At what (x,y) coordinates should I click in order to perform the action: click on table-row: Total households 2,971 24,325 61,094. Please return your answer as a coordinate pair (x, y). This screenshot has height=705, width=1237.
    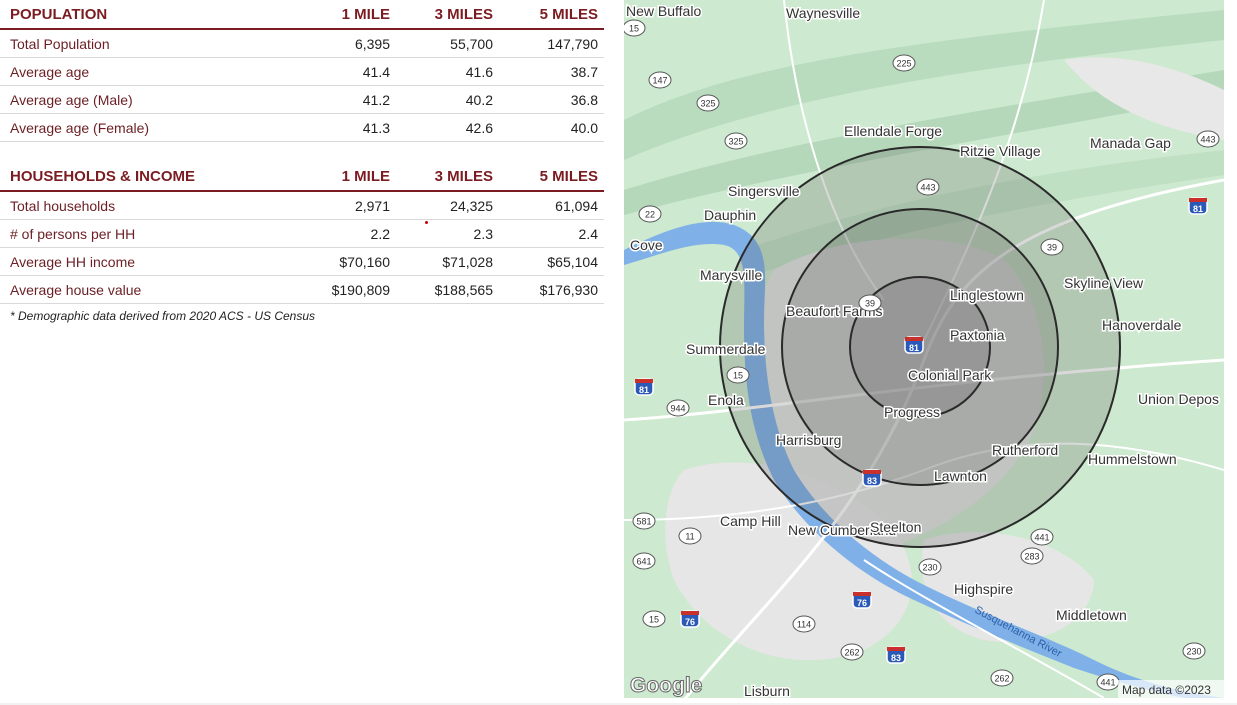
    Looking at the image, I should click on (302, 205).